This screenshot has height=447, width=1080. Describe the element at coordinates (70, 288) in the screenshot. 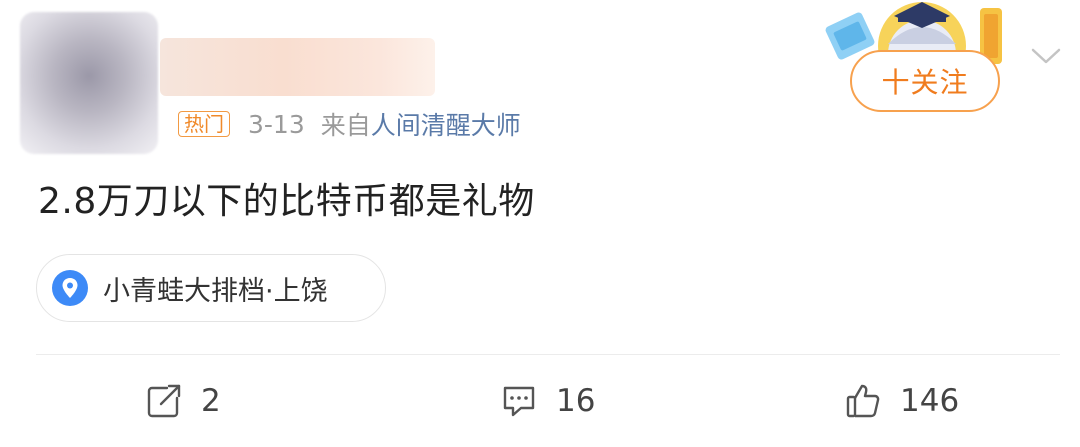

I see `location-pin-icon` at that location.